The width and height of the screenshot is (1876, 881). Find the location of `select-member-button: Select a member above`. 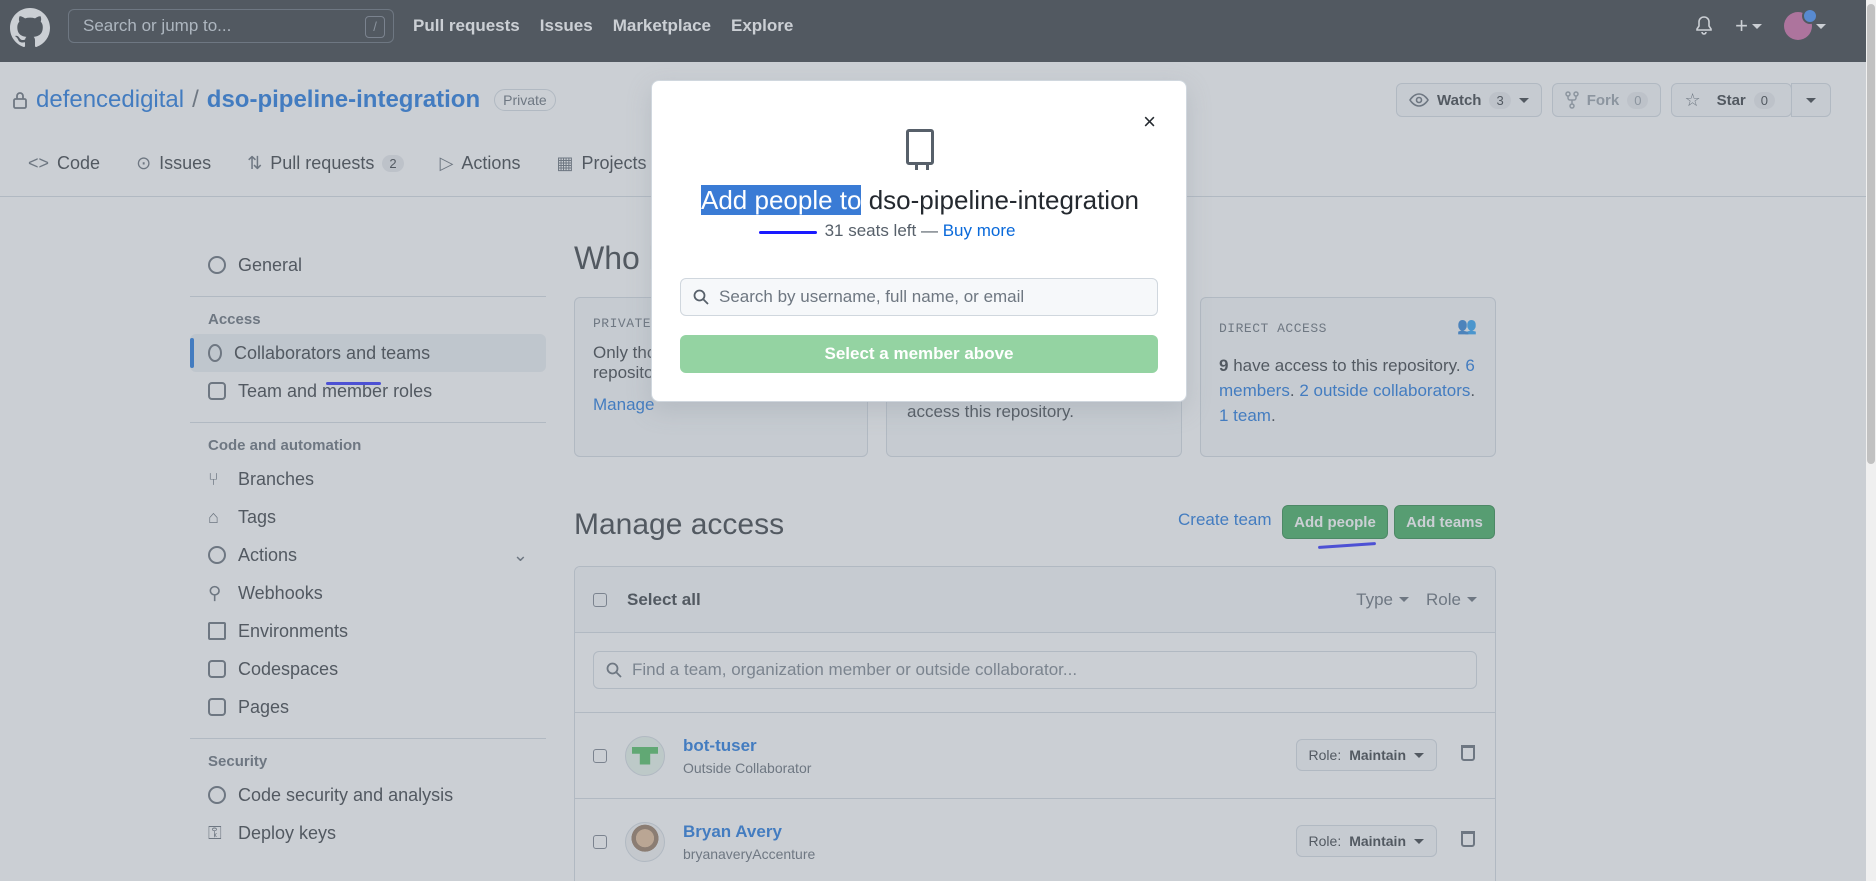

select-member-button: Select a member above is located at coordinates (919, 354).